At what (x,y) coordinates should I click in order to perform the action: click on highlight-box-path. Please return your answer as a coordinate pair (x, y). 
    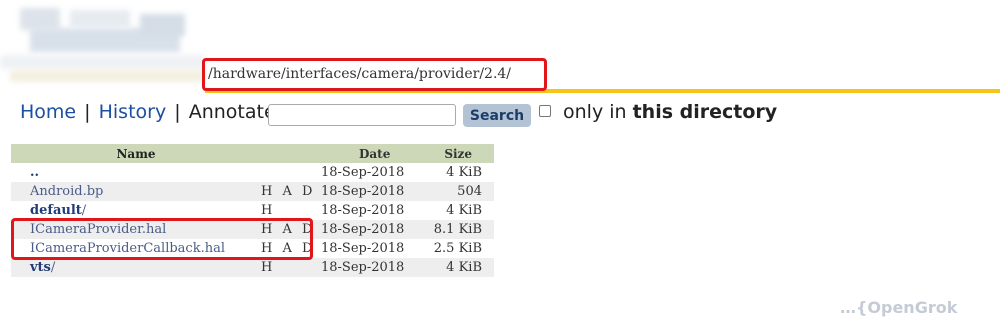
    Looking at the image, I should click on (374, 74).